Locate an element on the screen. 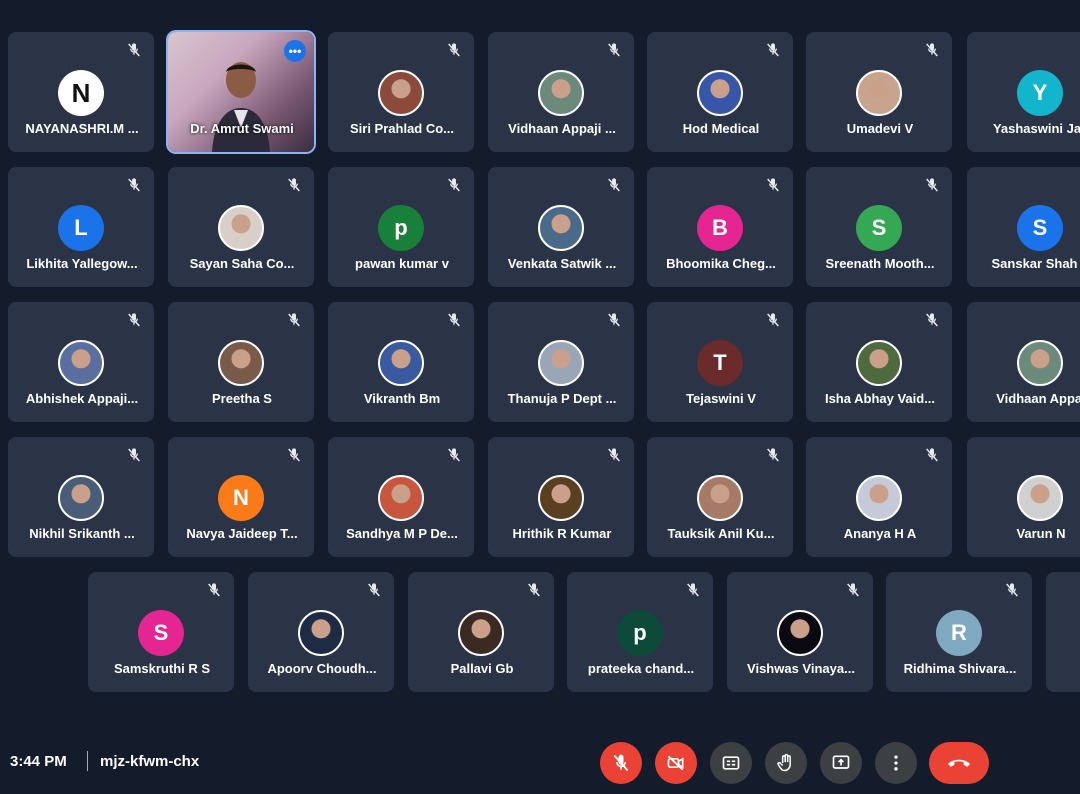 This screenshot has height=794, width=1080. more-options-button is located at coordinates (896, 763).